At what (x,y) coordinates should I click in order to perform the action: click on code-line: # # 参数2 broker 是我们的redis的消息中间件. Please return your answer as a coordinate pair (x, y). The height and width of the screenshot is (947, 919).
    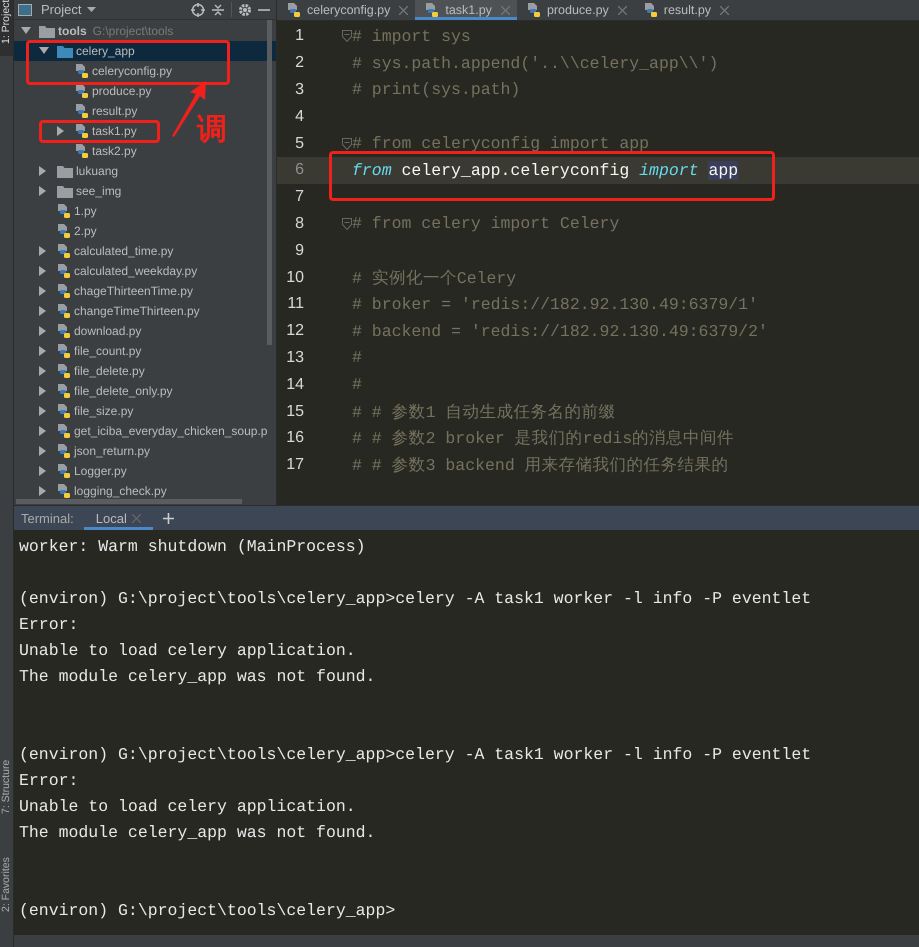
    Looking at the image, I should click on (543, 439).